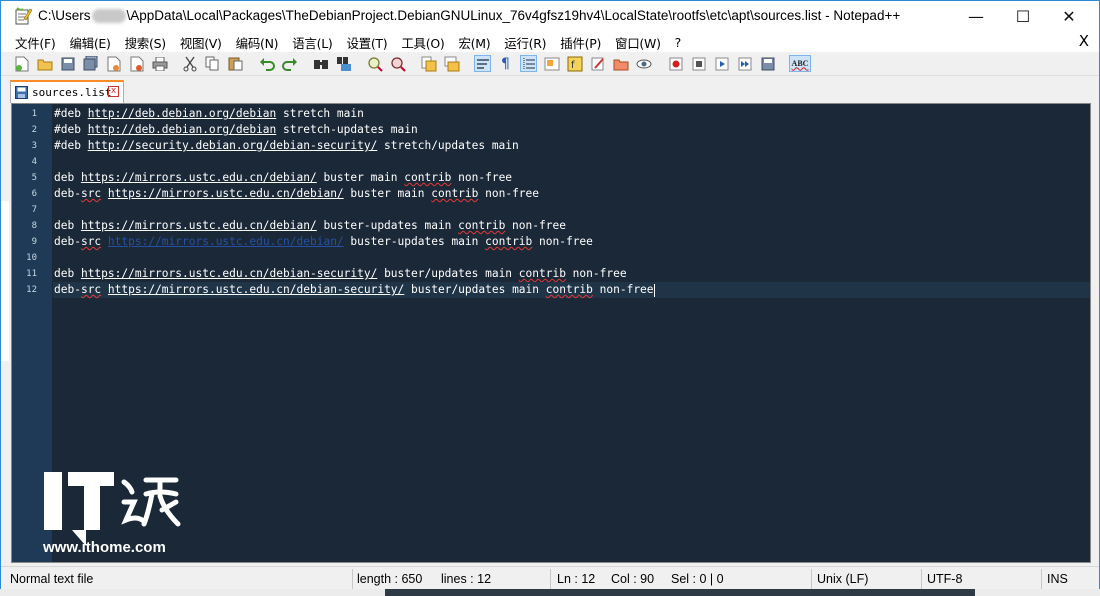  I want to click on find-icon, so click(320, 63).